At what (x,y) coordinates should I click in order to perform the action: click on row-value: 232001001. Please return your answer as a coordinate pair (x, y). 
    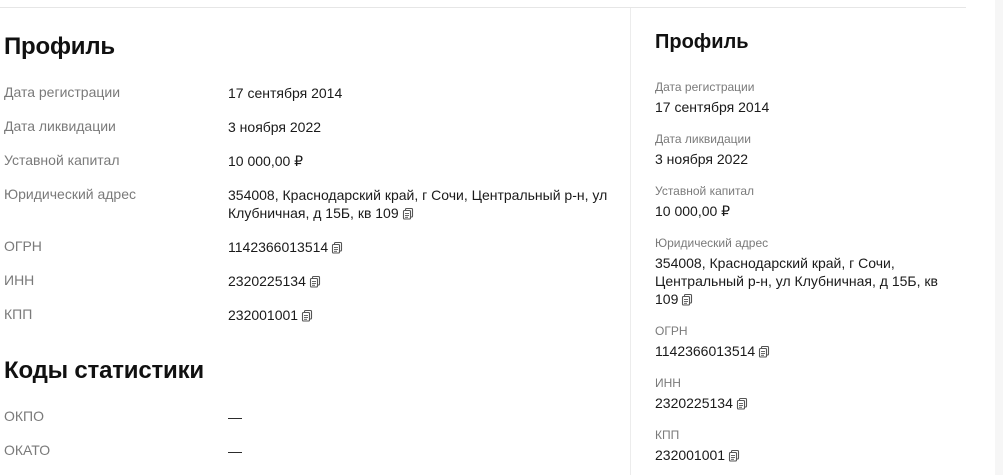
    Looking at the image, I should click on (263, 315).